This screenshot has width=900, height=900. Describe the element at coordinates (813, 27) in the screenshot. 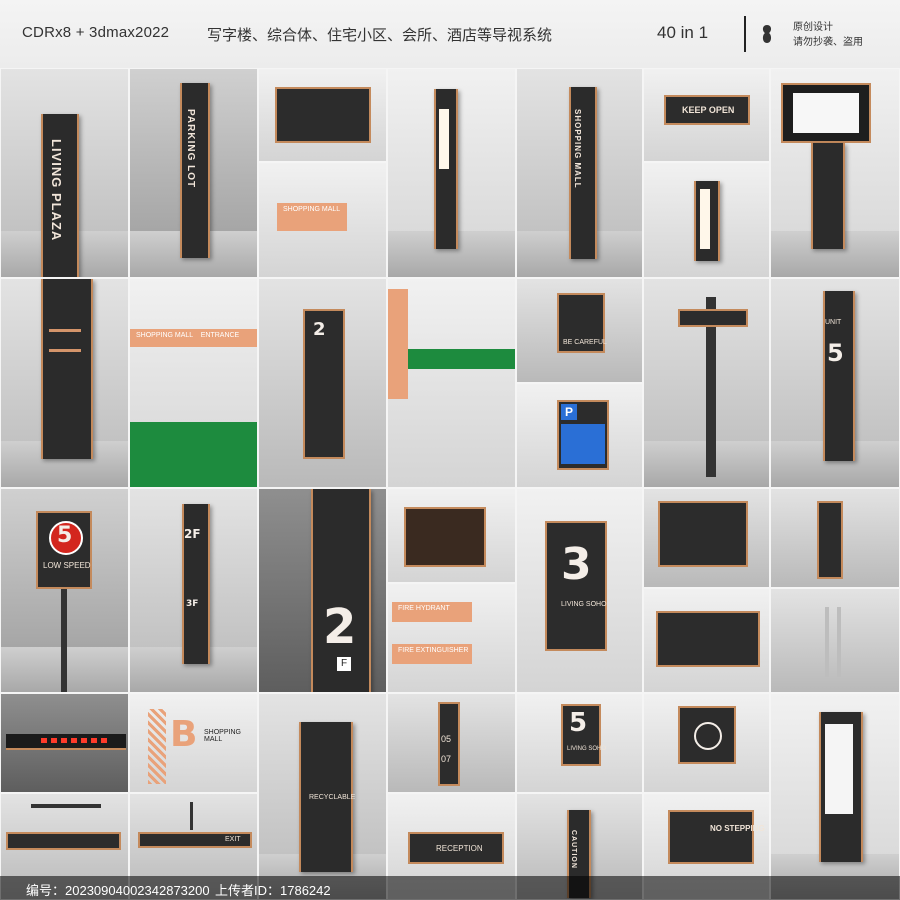

I see `note-line-1: 原创设计` at that location.